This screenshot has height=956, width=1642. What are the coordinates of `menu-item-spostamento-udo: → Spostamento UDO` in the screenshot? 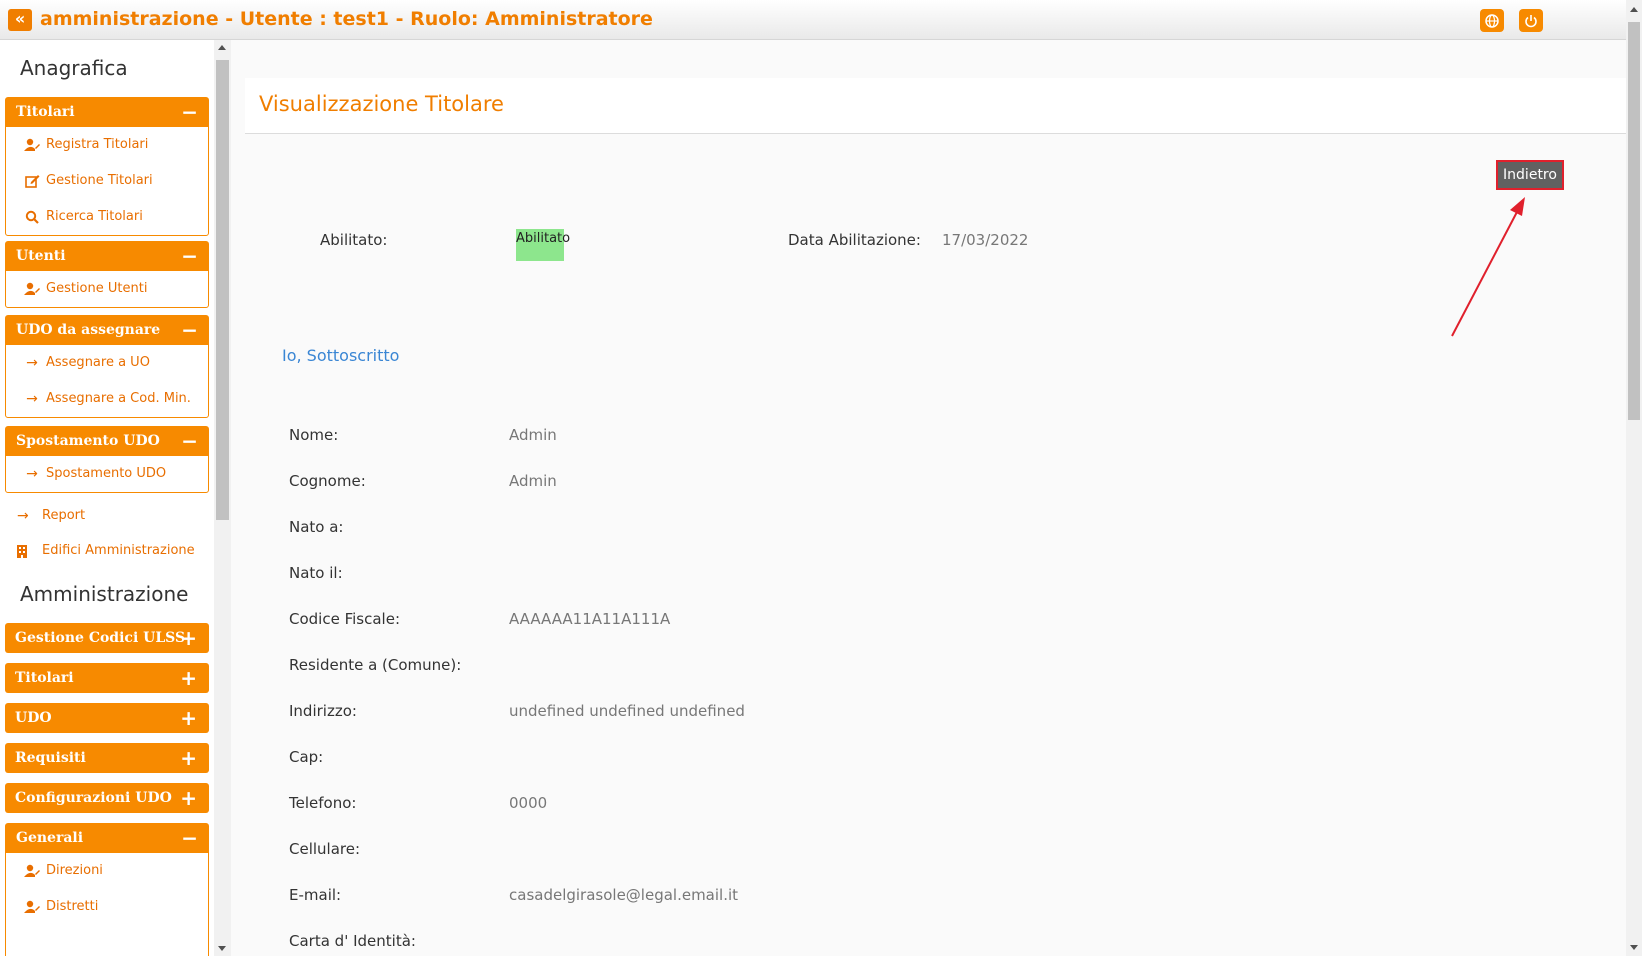 It's located at (107, 474).